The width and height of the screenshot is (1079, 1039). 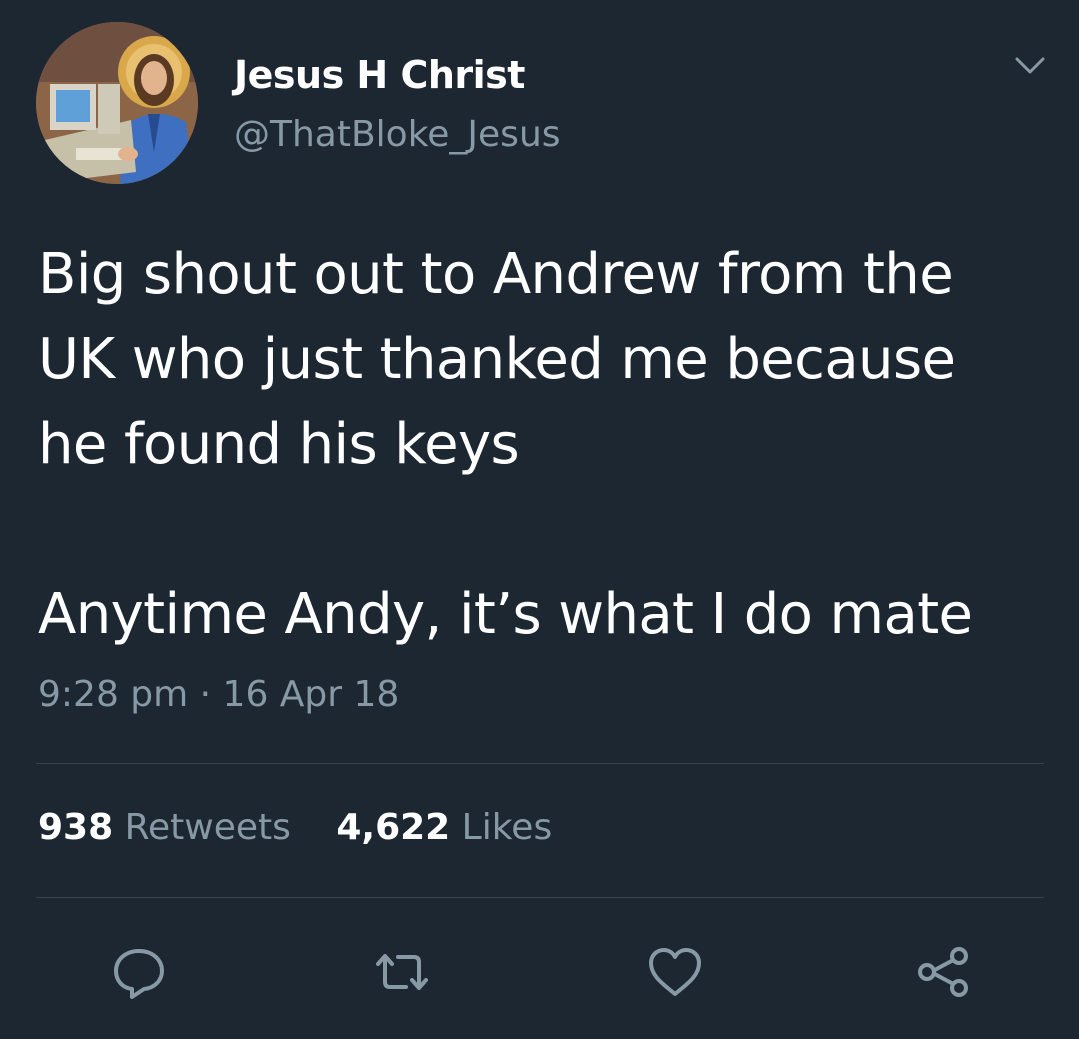 I want to click on avatar, so click(x=117, y=103).